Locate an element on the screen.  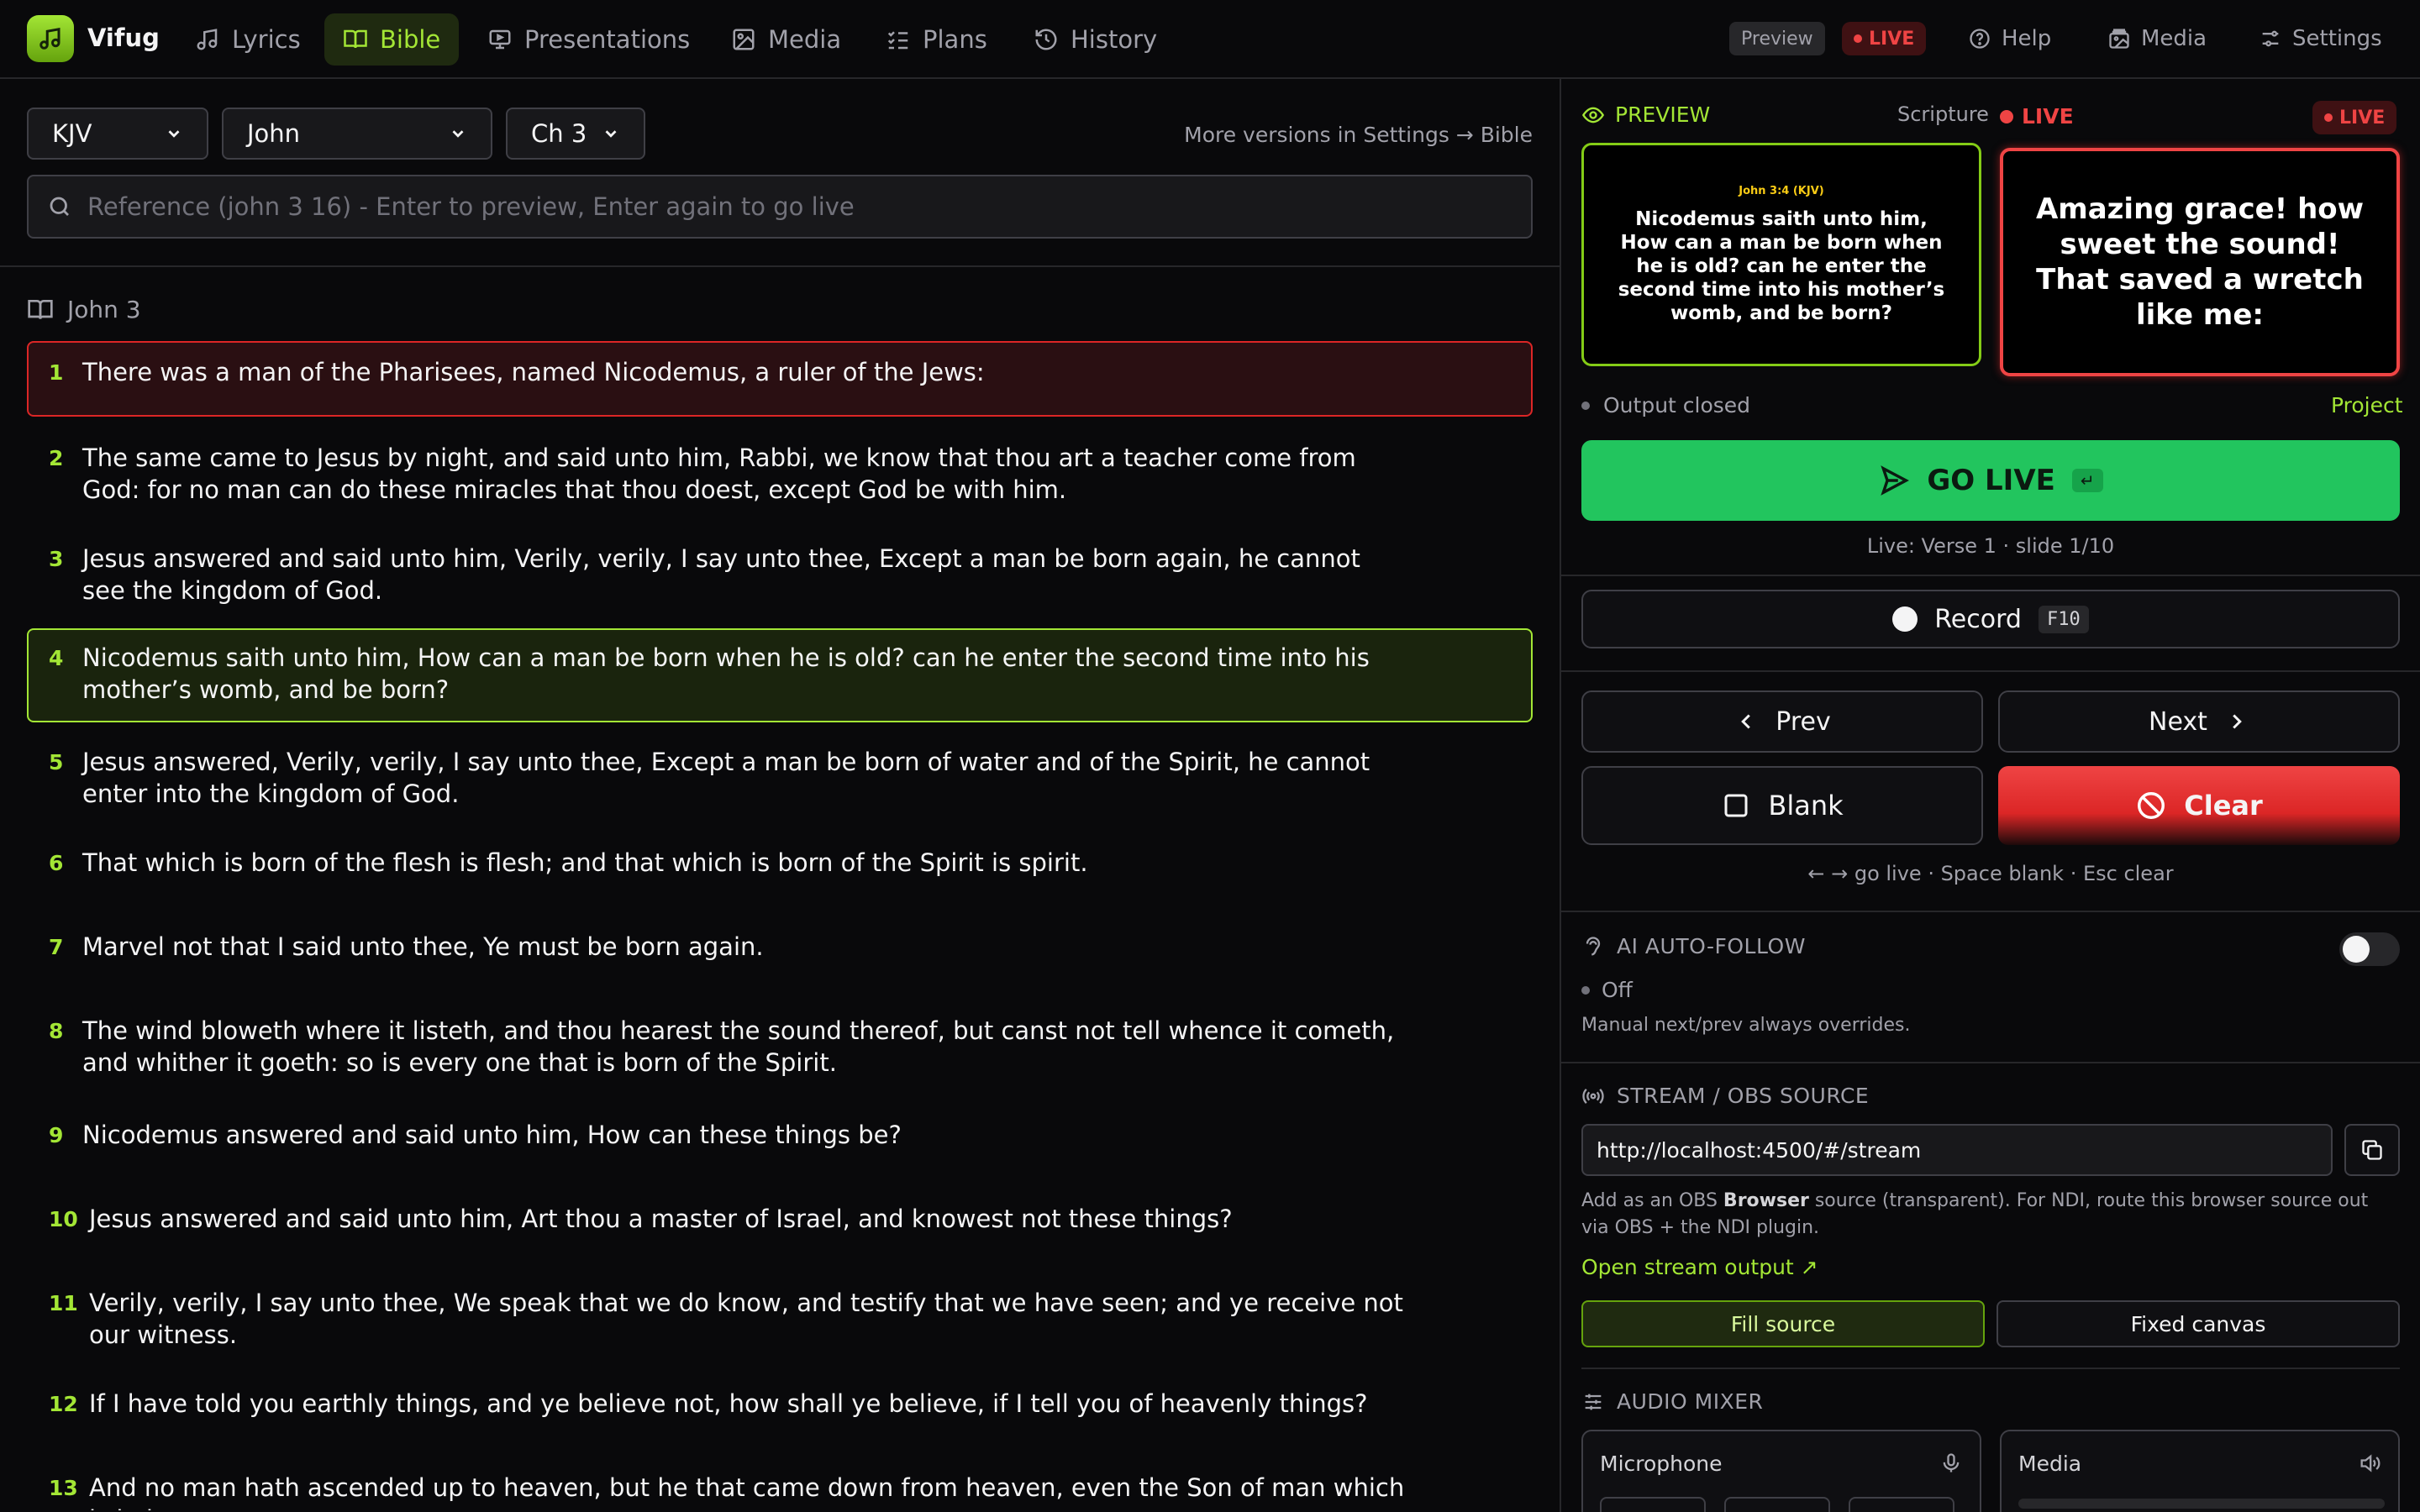
ai-follow-header: AI AUTO-FOLLOW is located at coordinates (1693, 946).